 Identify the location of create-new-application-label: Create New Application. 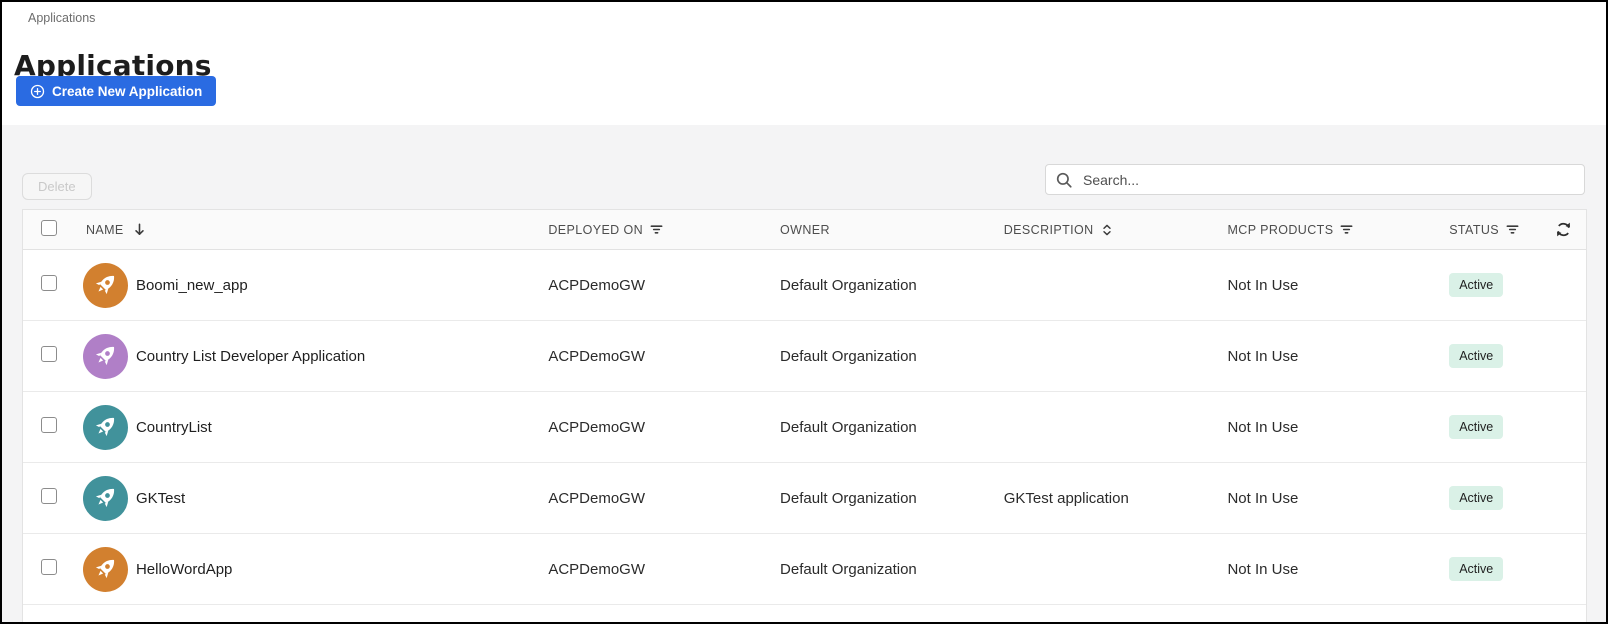
(127, 91).